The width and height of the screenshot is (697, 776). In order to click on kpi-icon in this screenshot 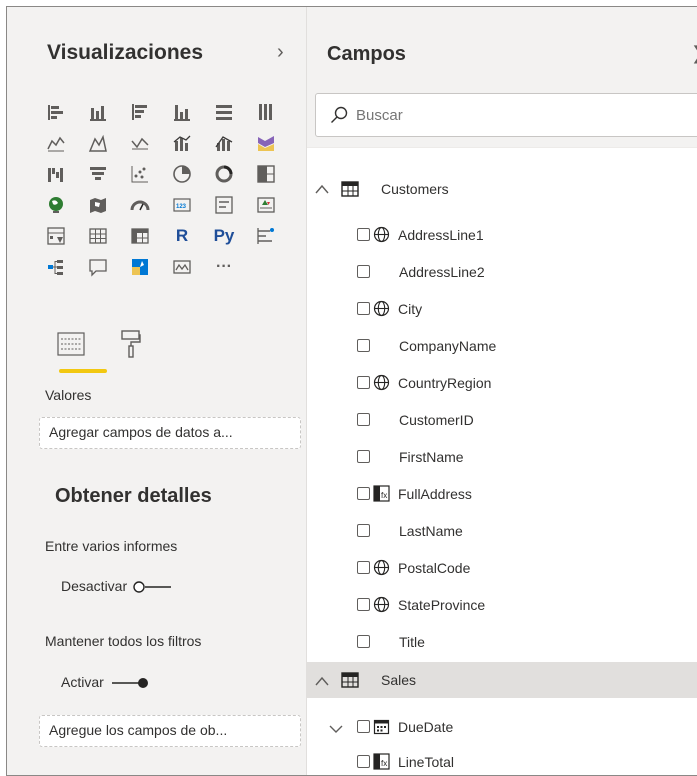, I will do `click(266, 205)`.